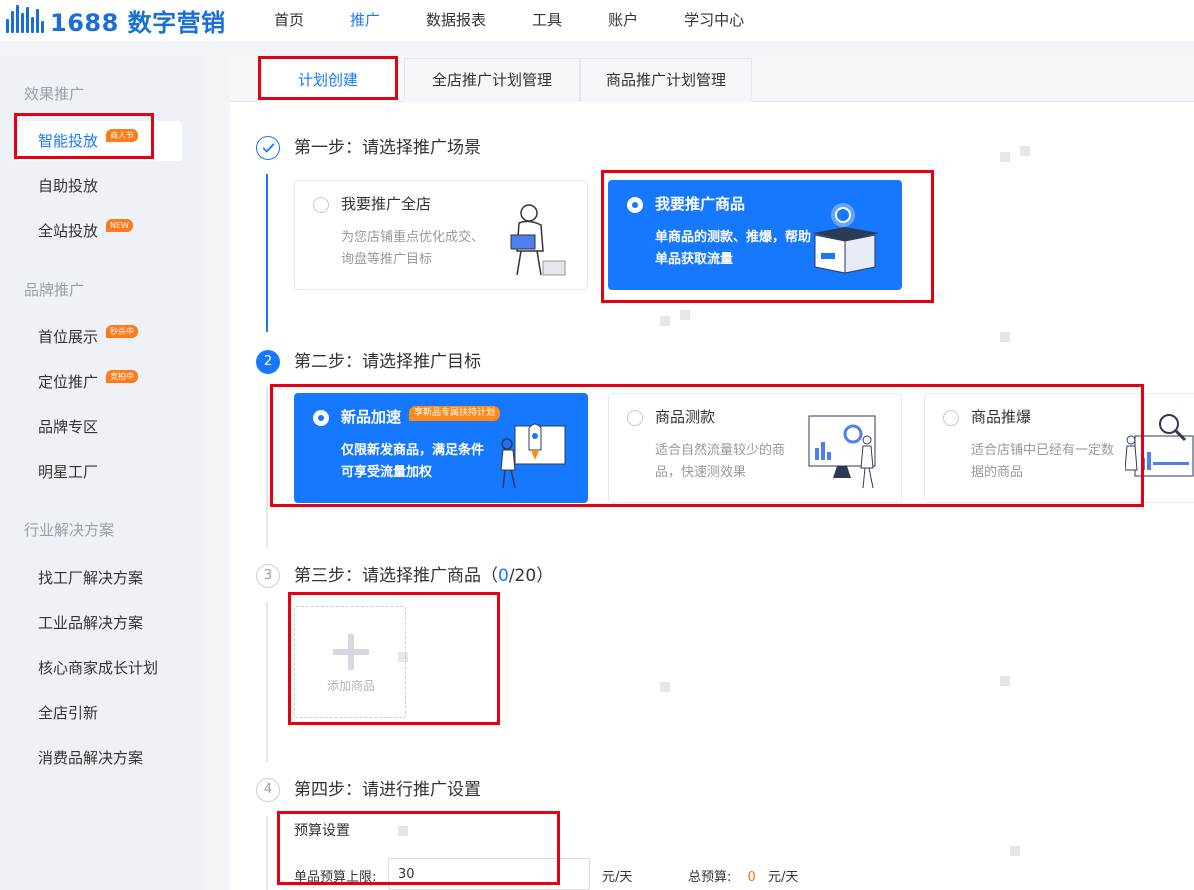 This screenshot has height=890, width=1194. I want to click on step4-connector, so click(267, 853).